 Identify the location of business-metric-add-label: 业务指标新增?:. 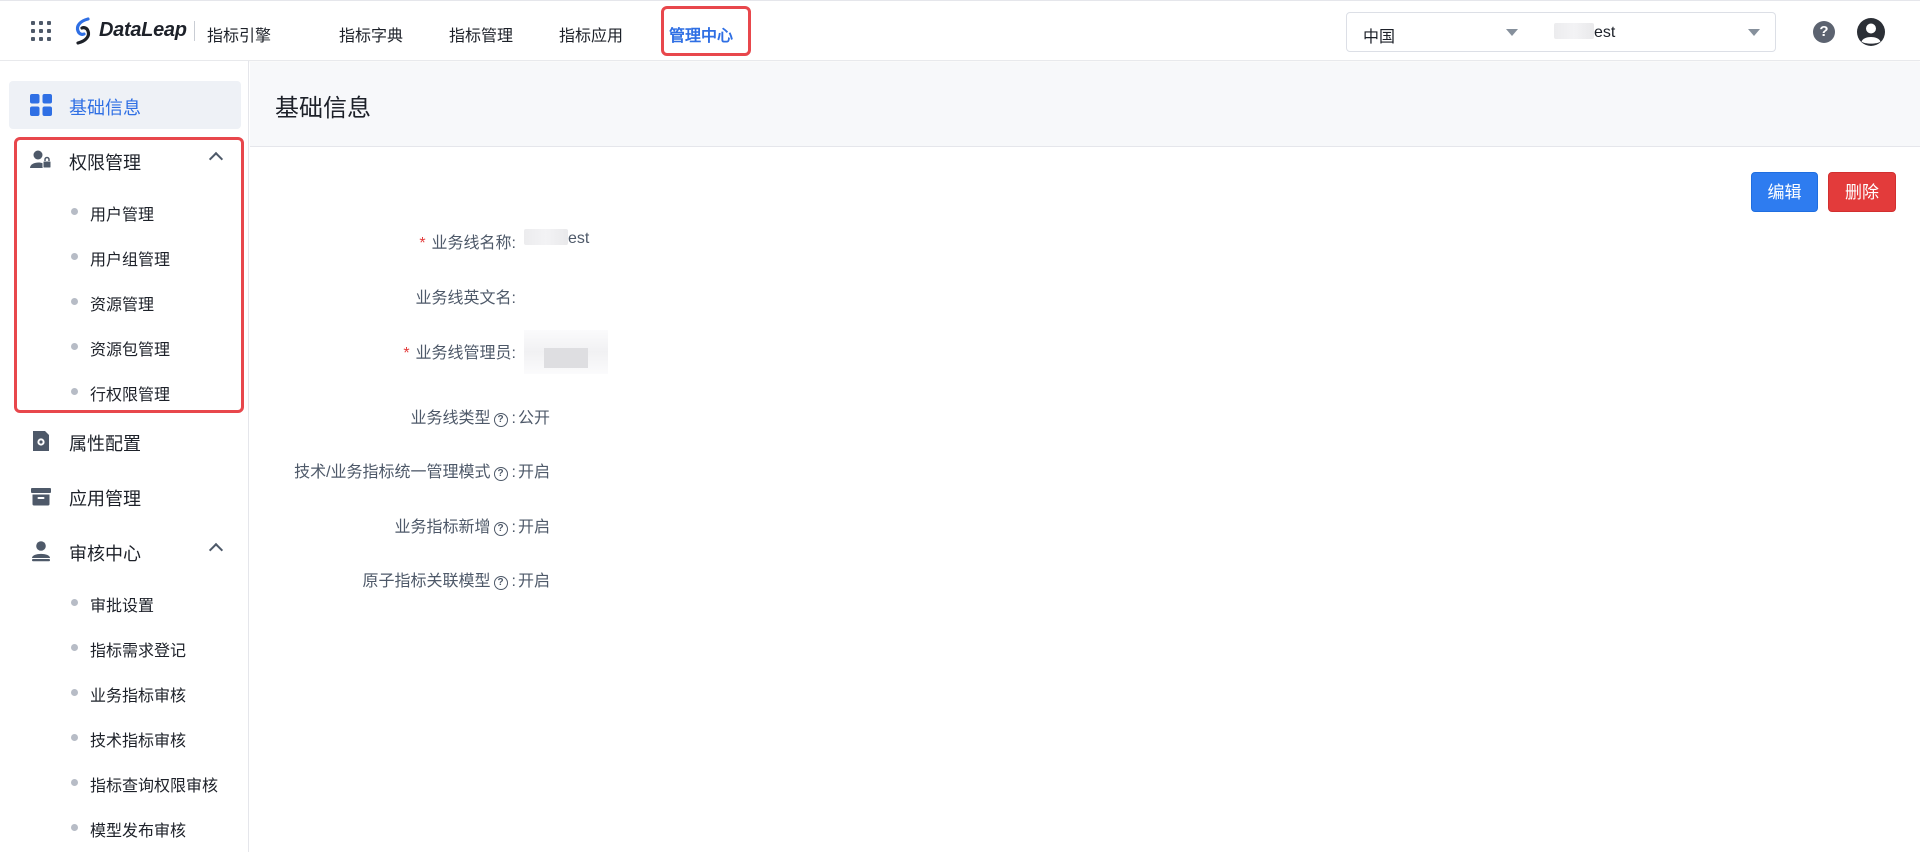
(455, 527).